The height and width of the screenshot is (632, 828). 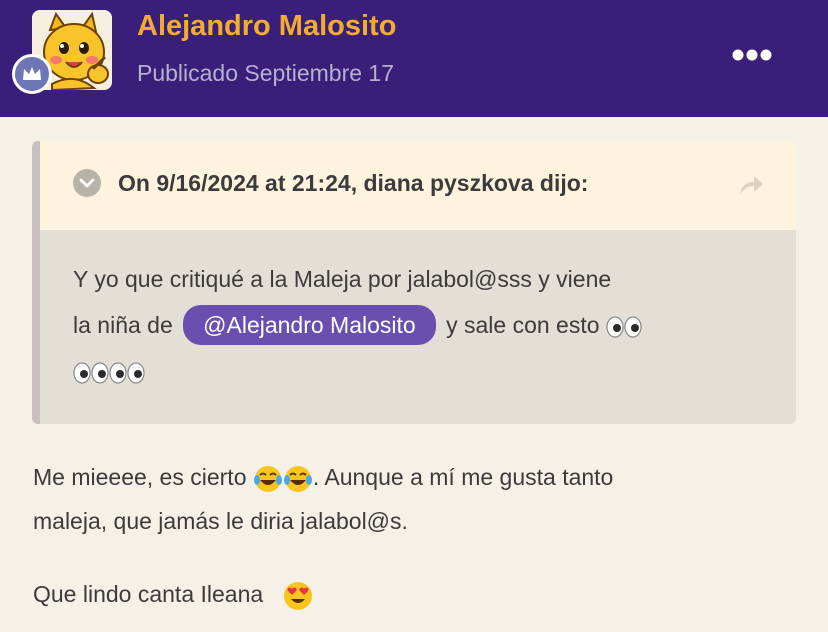 I want to click on post-paragraph-2: Que lindo canta Ileana, so click(x=173, y=594).